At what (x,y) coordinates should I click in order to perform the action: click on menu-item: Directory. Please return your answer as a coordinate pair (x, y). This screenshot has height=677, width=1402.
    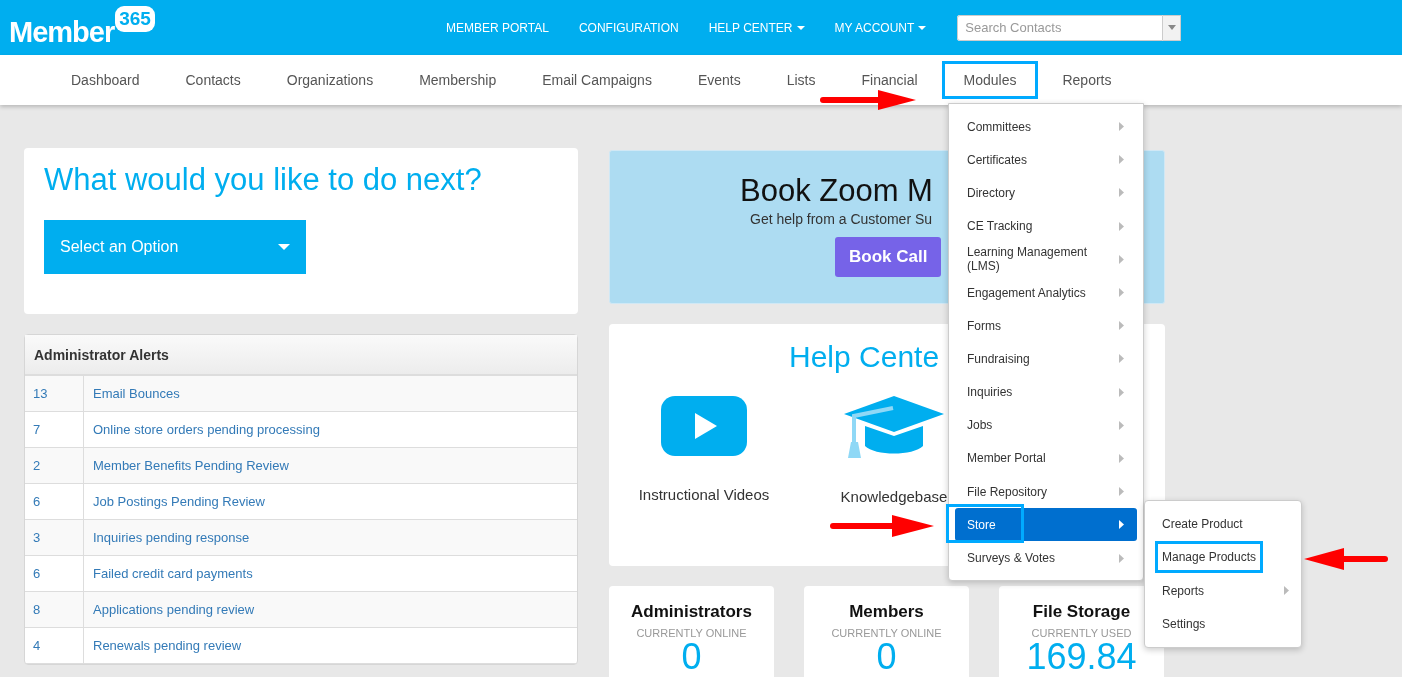
    Looking at the image, I should click on (1046, 193).